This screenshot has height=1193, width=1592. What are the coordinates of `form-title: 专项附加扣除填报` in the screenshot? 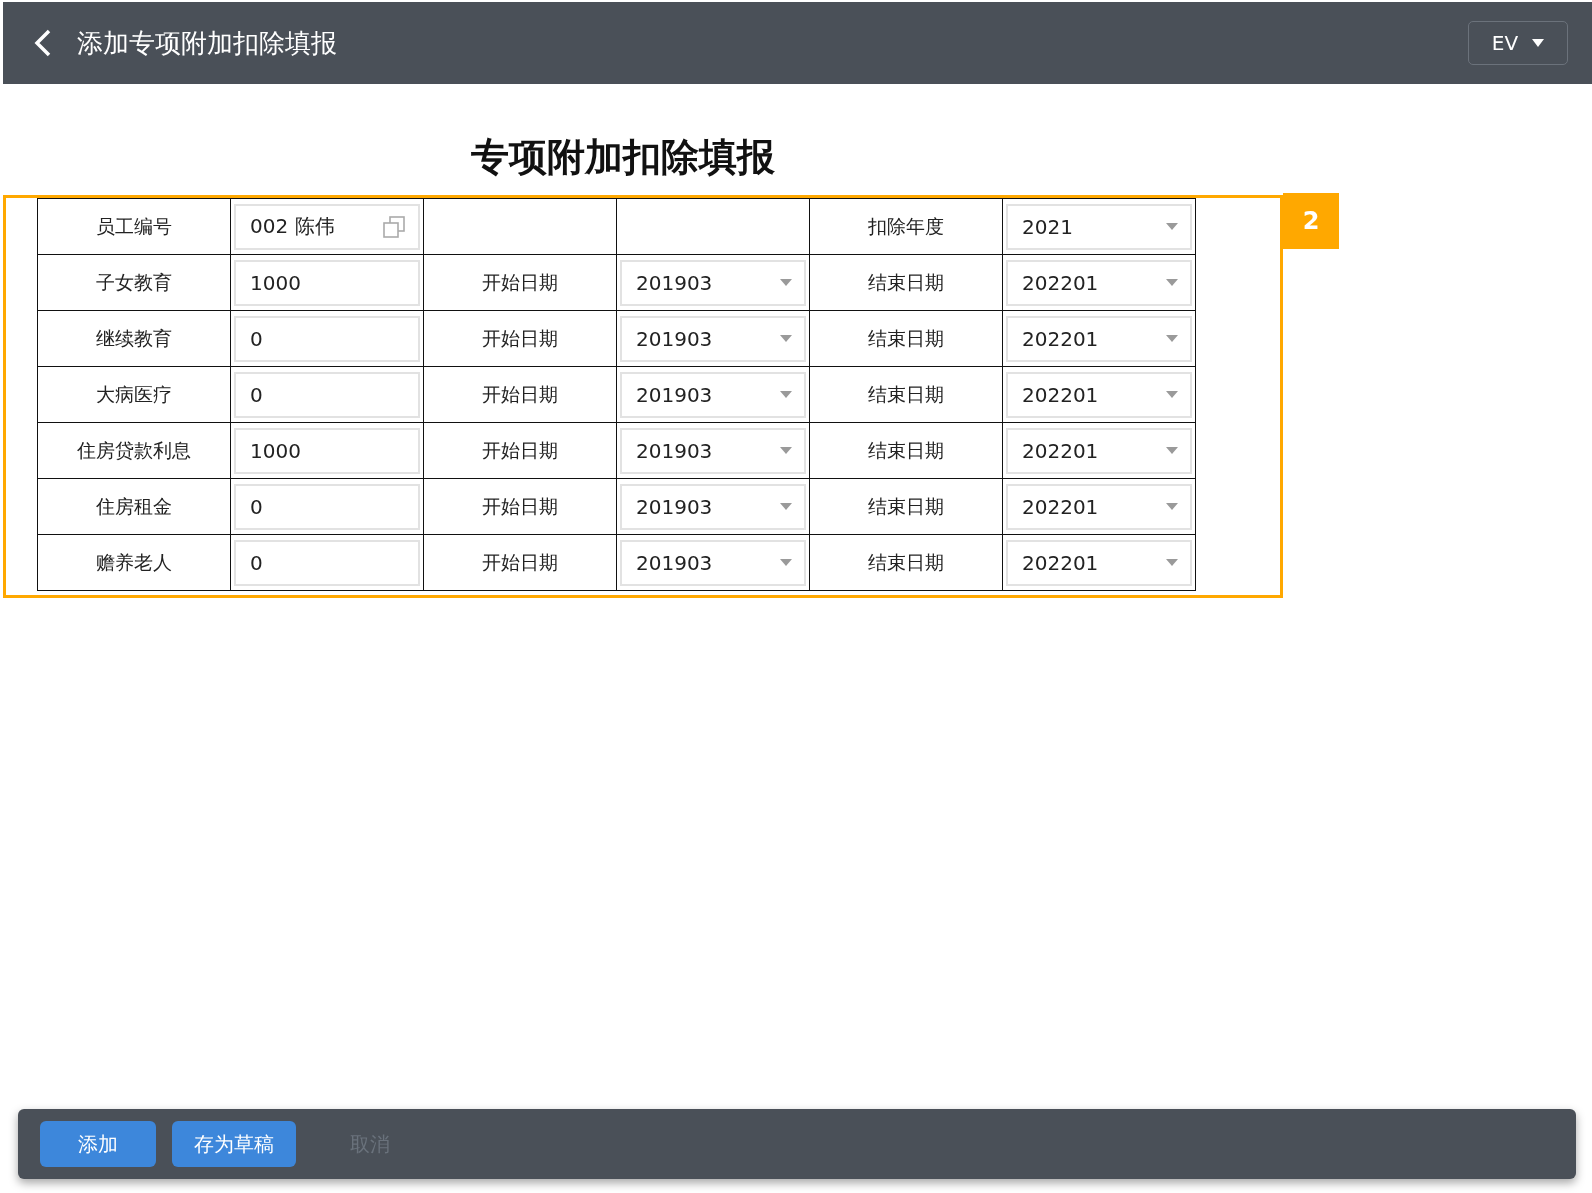 It's located at (623, 157).